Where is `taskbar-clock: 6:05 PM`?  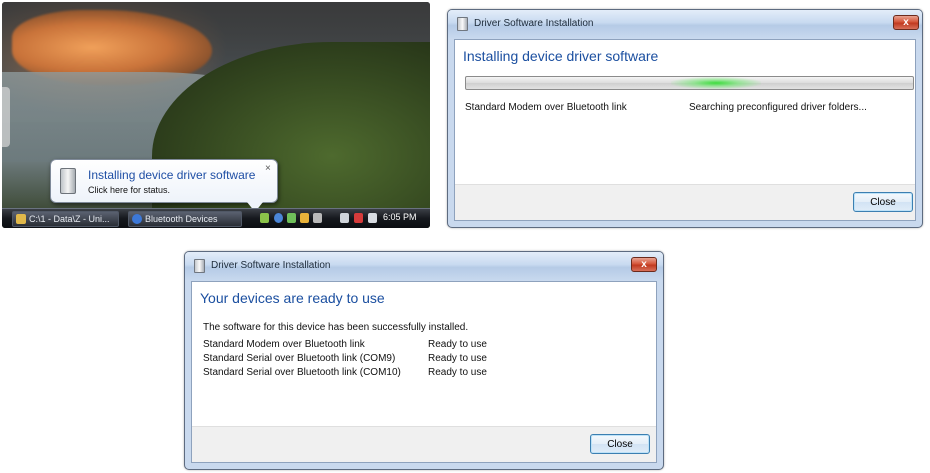
taskbar-clock: 6:05 PM is located at coordinates (400, 217).